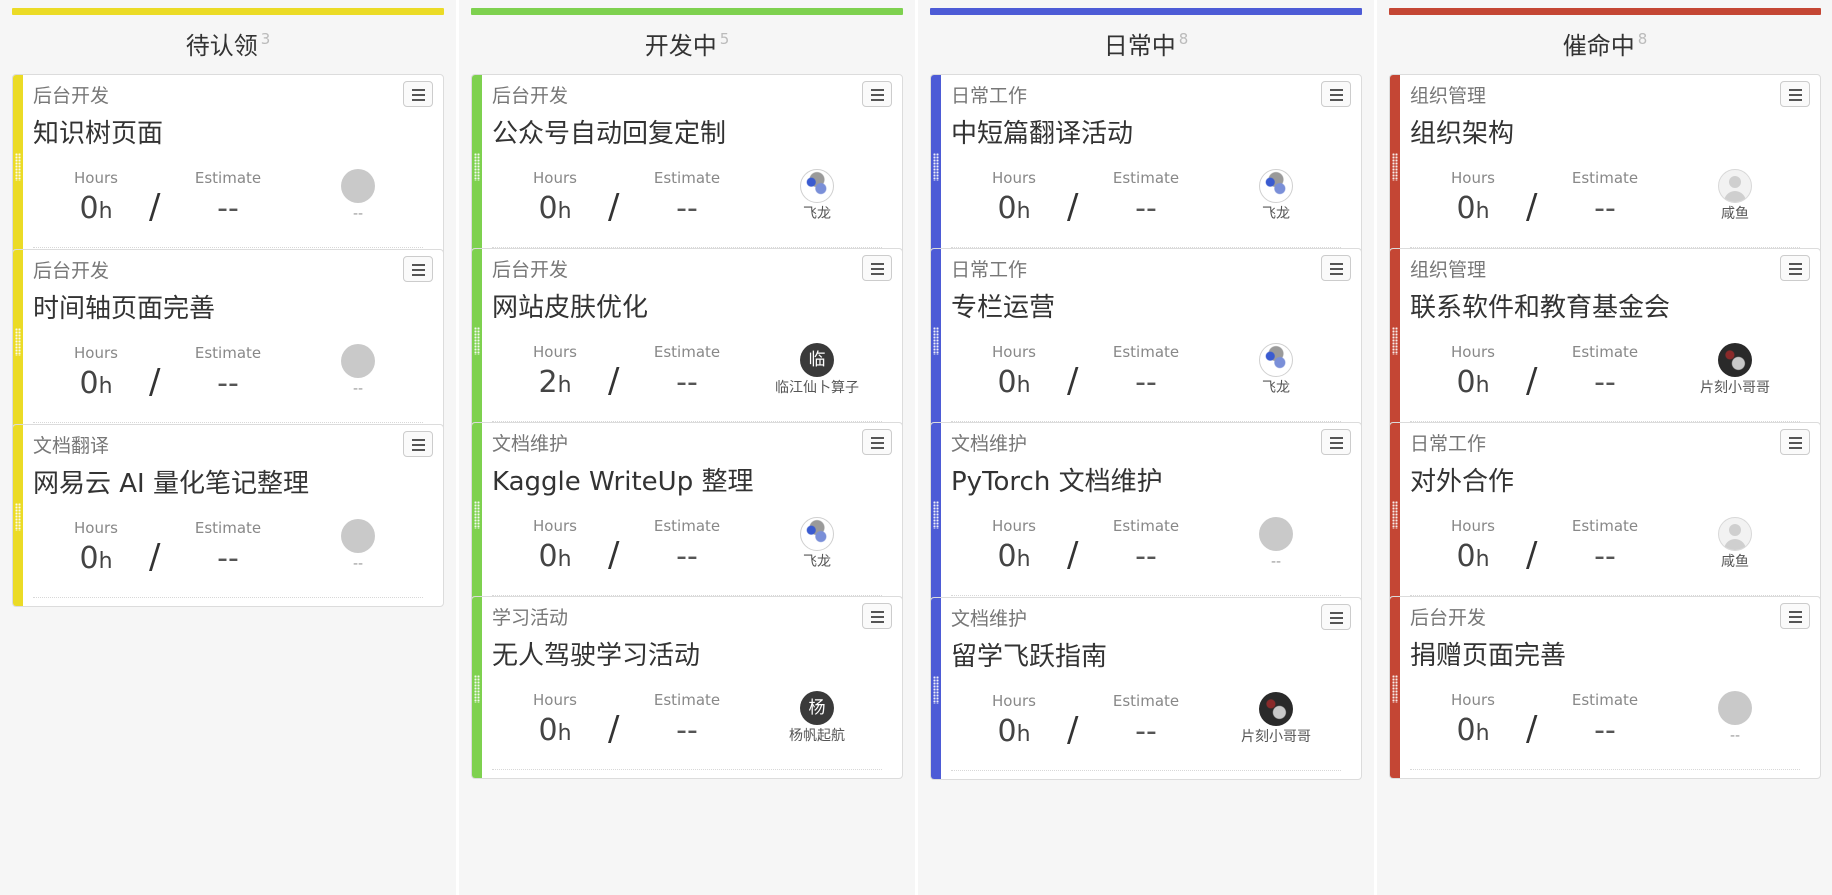  I want to click on card-title: 专栏运营, so click(1131, 308).